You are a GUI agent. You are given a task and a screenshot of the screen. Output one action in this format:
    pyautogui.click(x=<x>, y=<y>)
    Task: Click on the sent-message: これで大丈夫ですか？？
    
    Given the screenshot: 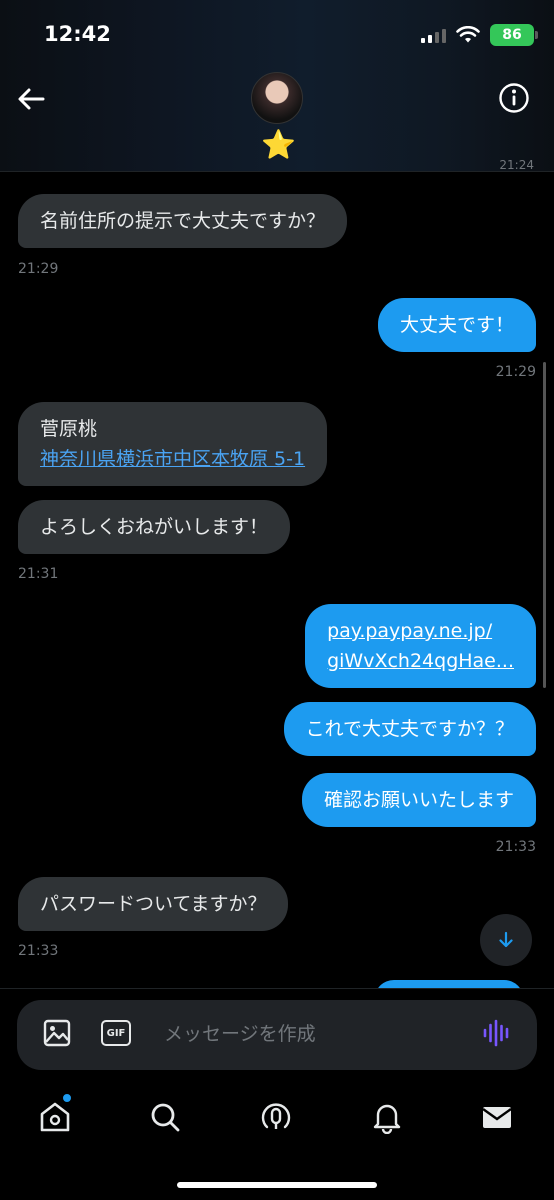 What is the action you would take?
    pyautogui.click(x=409, y=729)
    